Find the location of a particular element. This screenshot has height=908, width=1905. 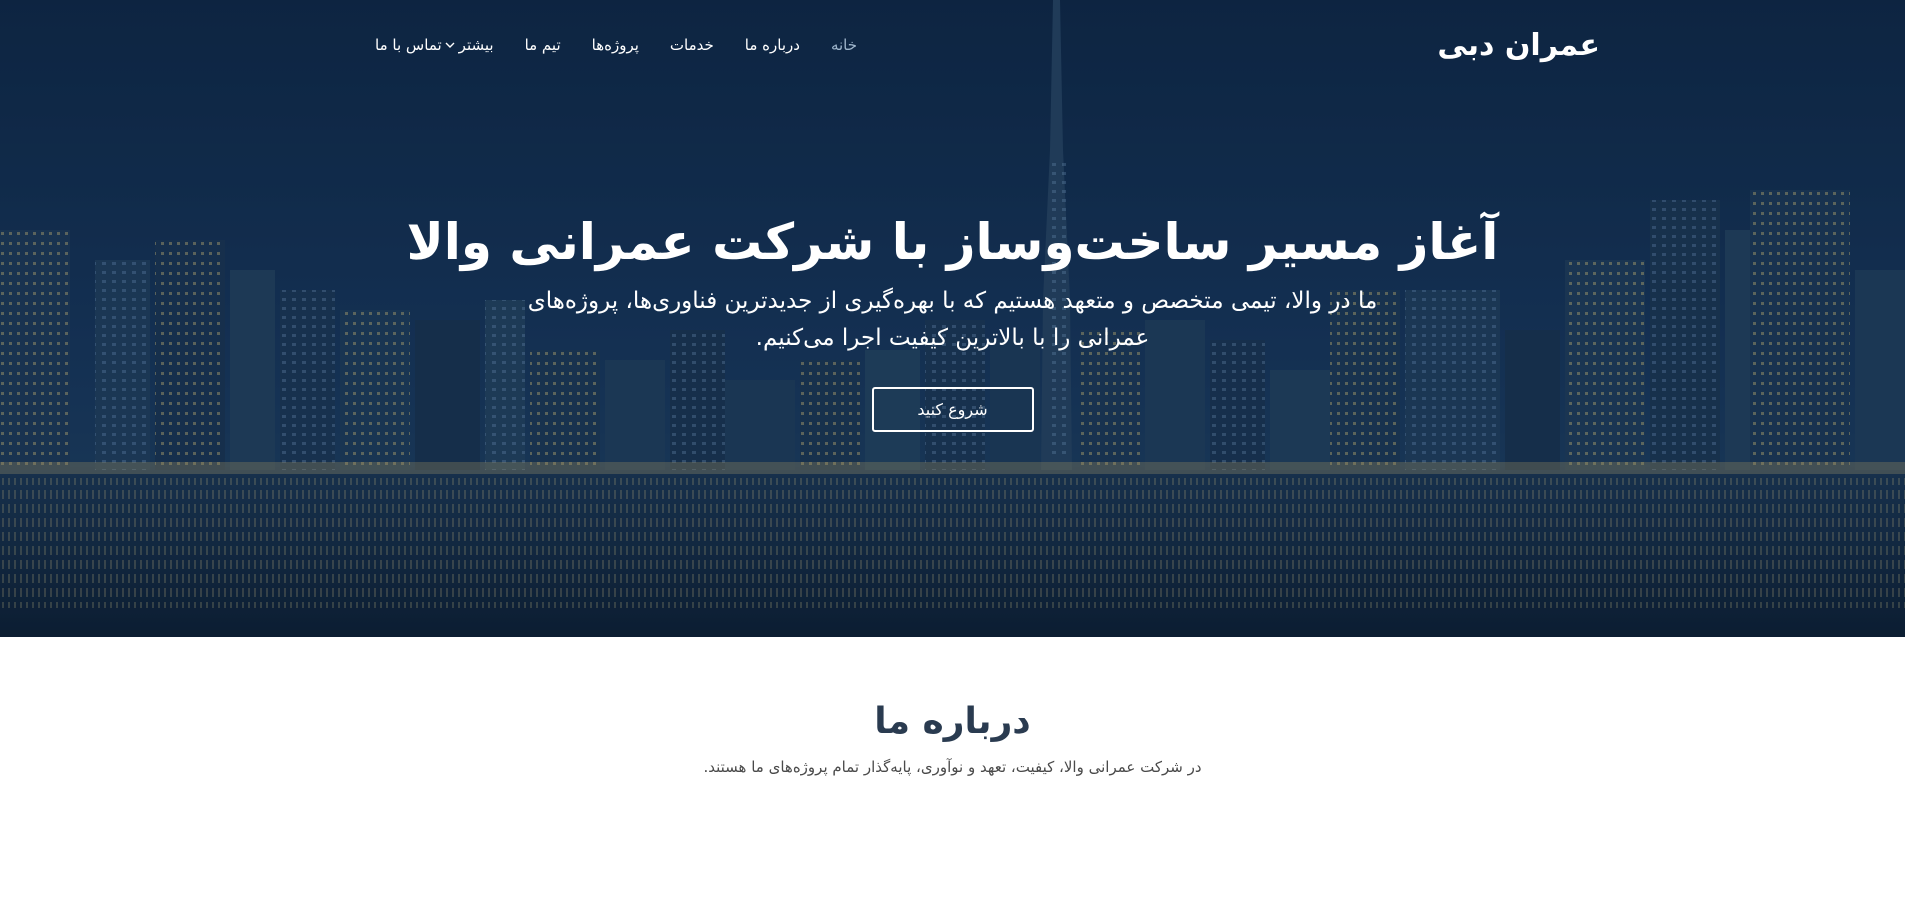

nav-item-more: بیشتر is located at coordinates (469, 45).